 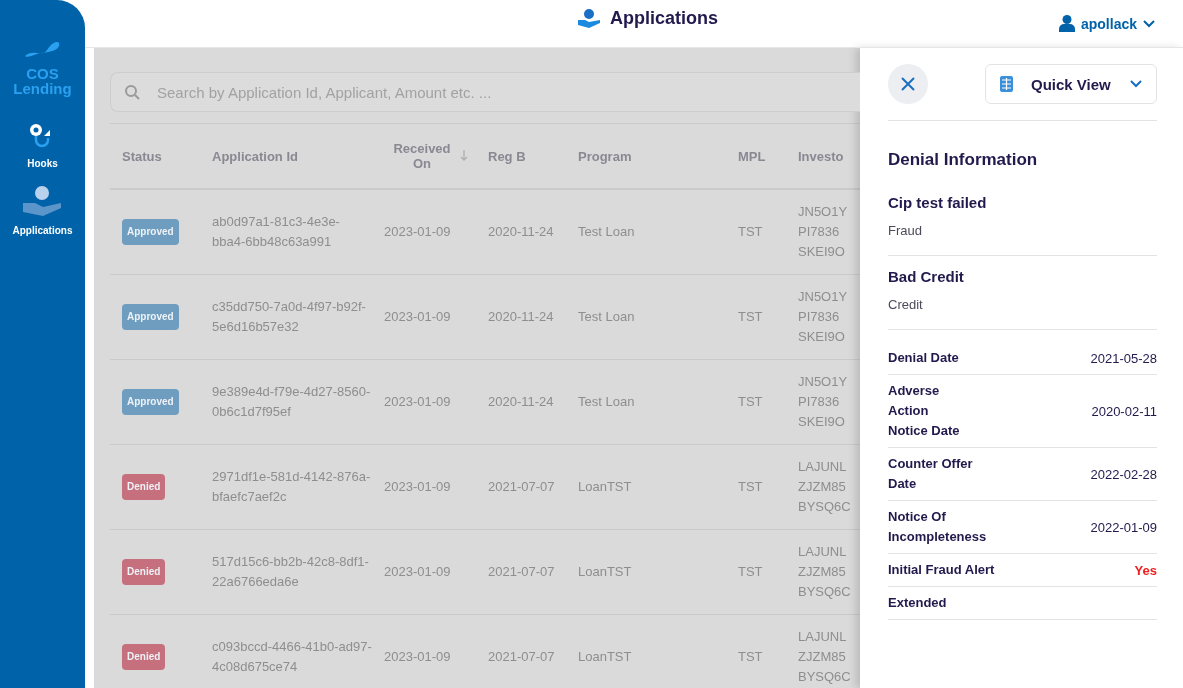 What do you see at coordinates (42, 145) in the screenshot?
I see `nav-item: Hooks` at bounding box center [42, 145].